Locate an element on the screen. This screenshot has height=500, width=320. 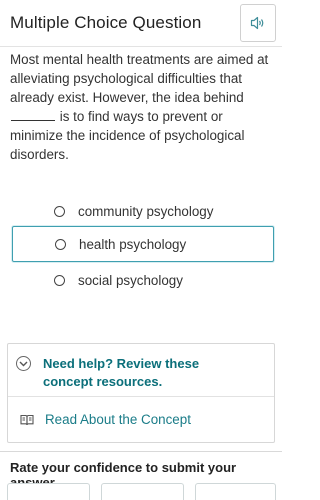
answer-blank is located at coordinates (33, 115).